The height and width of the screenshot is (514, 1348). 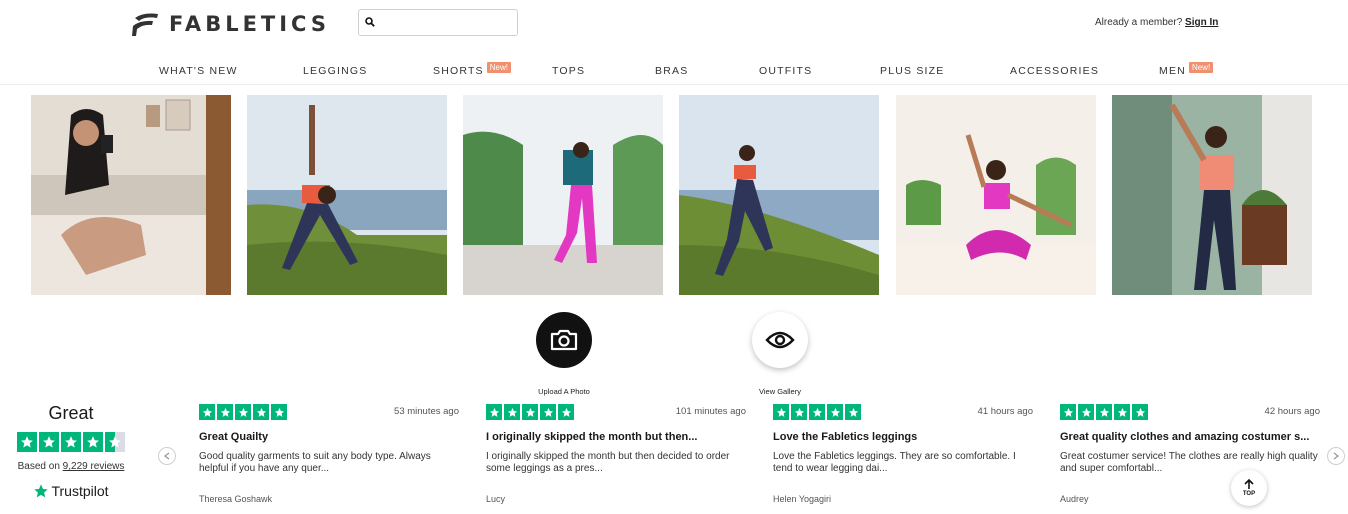 I want to click on trustpilot-star-icon, so click(x=41, y=491).